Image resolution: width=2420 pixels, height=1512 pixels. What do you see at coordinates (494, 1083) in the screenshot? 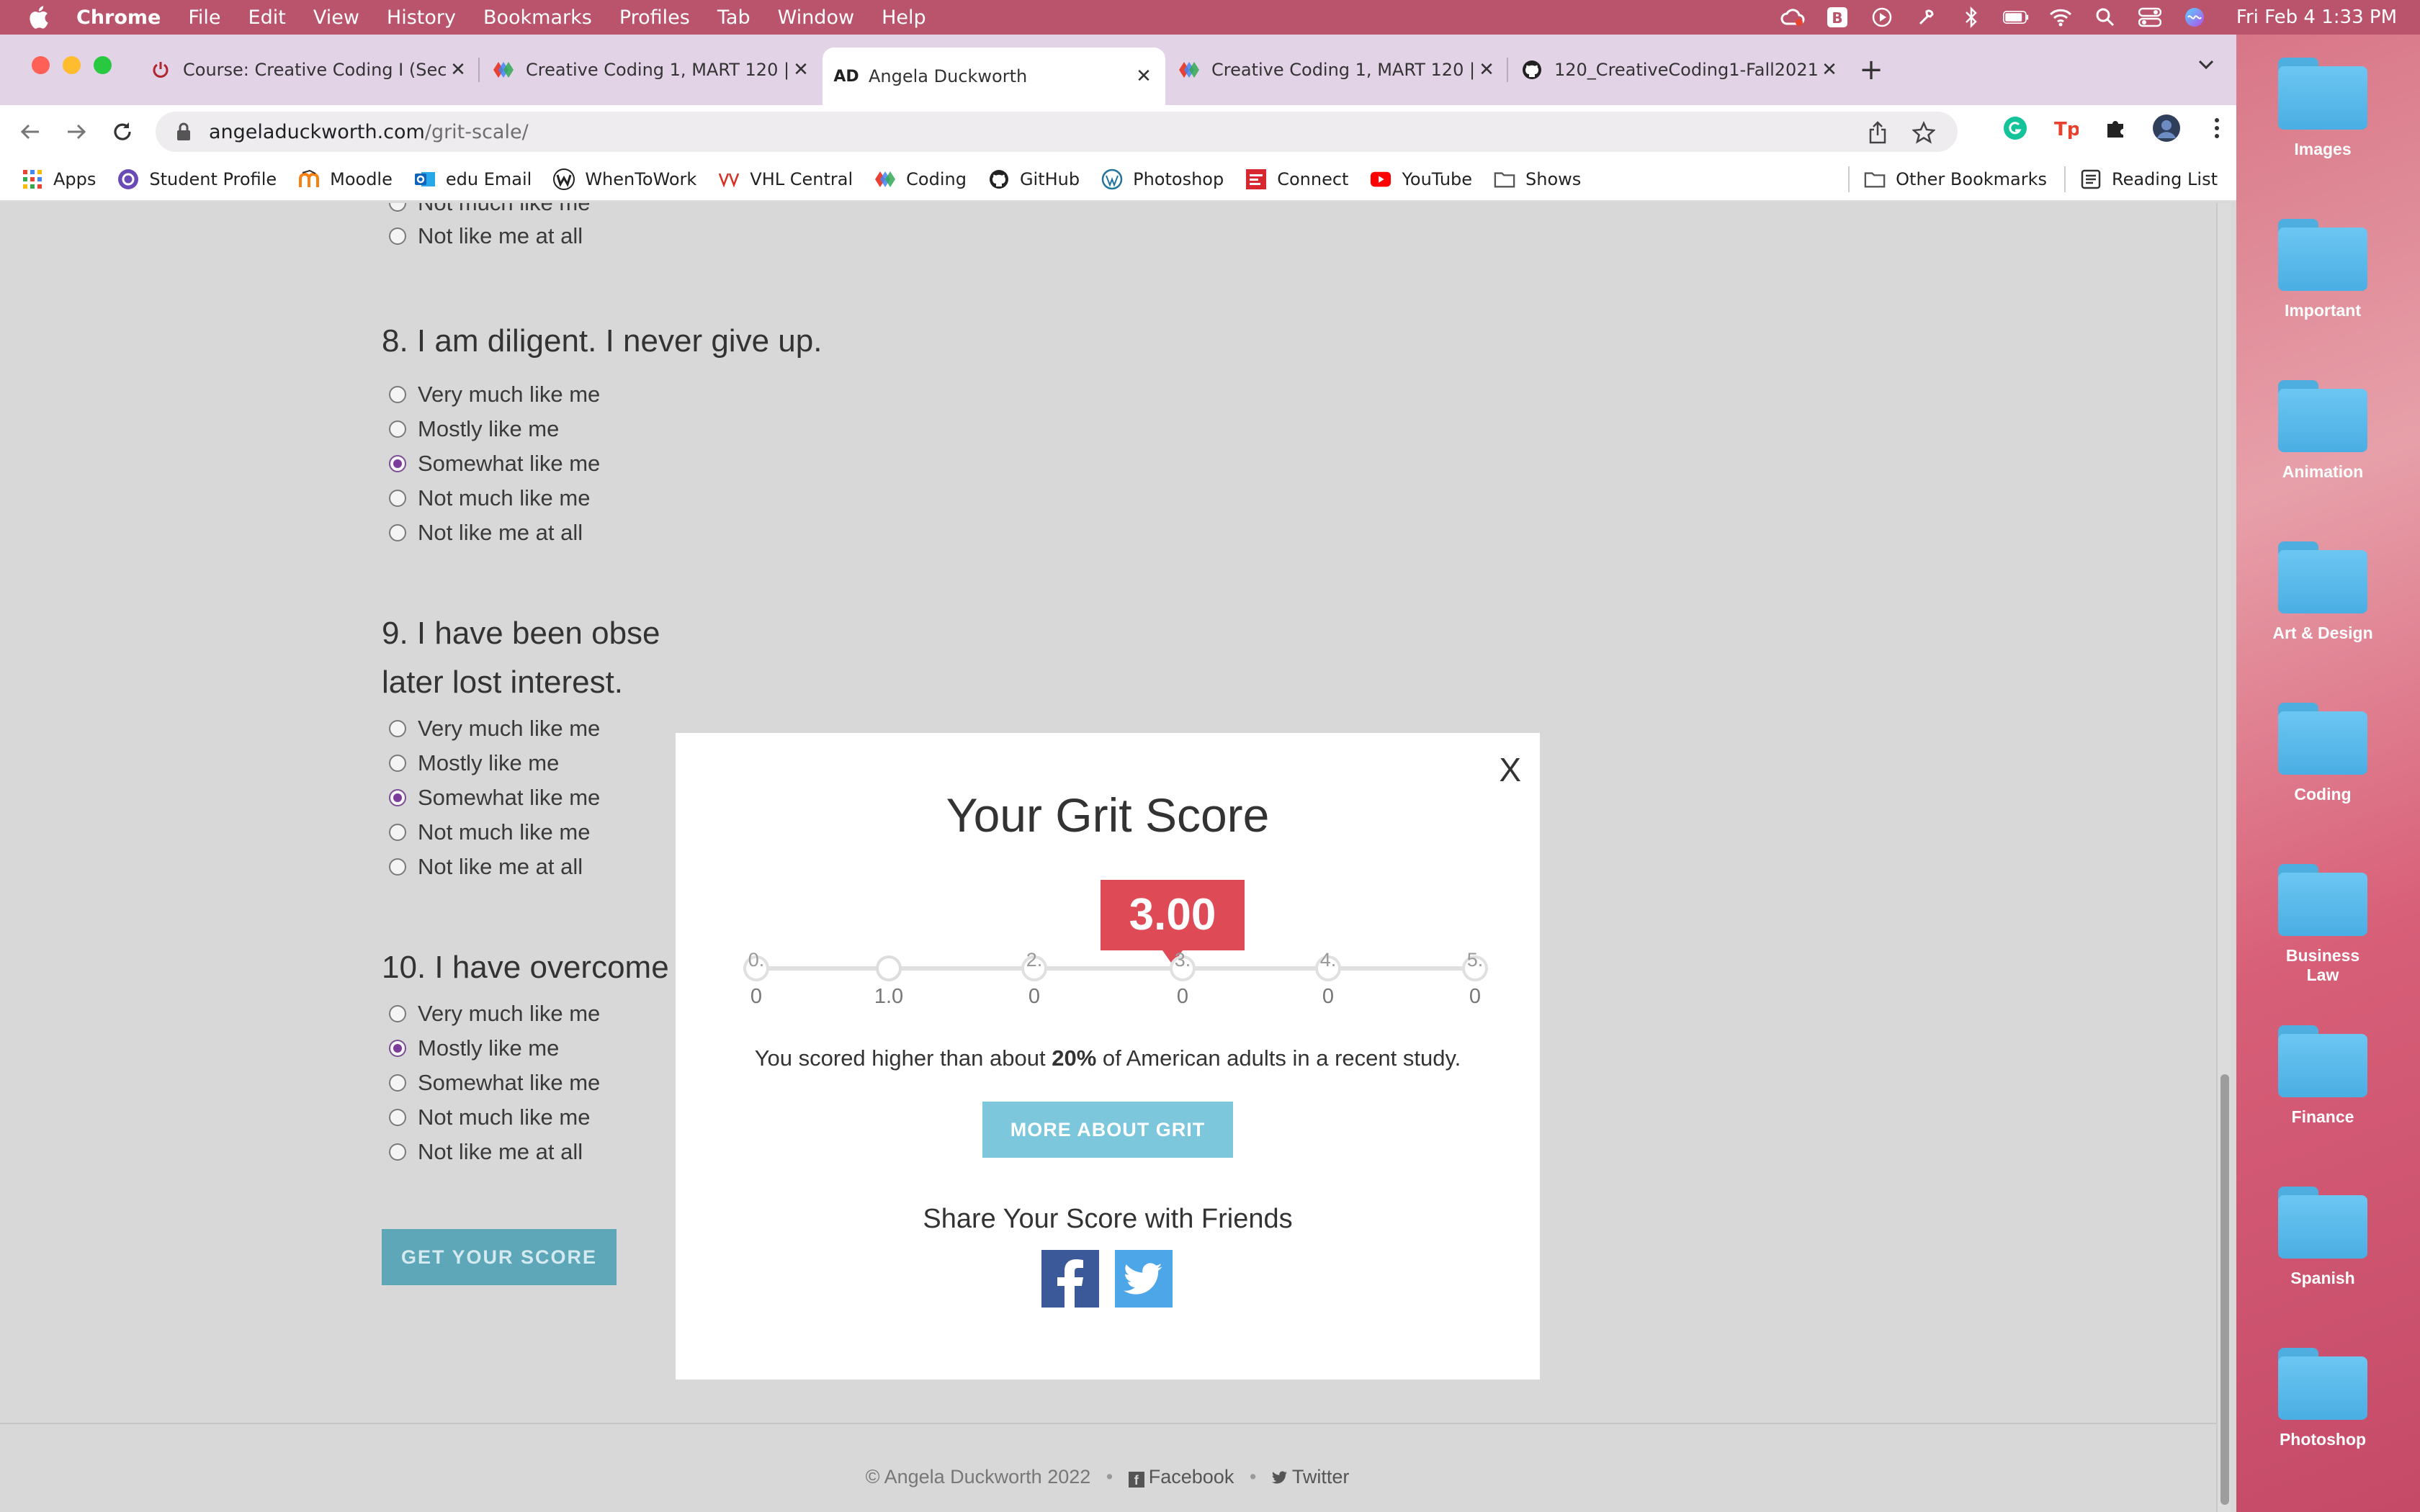
I see `q10-option: Somewhat like me` at bounding box center [494, 1083].